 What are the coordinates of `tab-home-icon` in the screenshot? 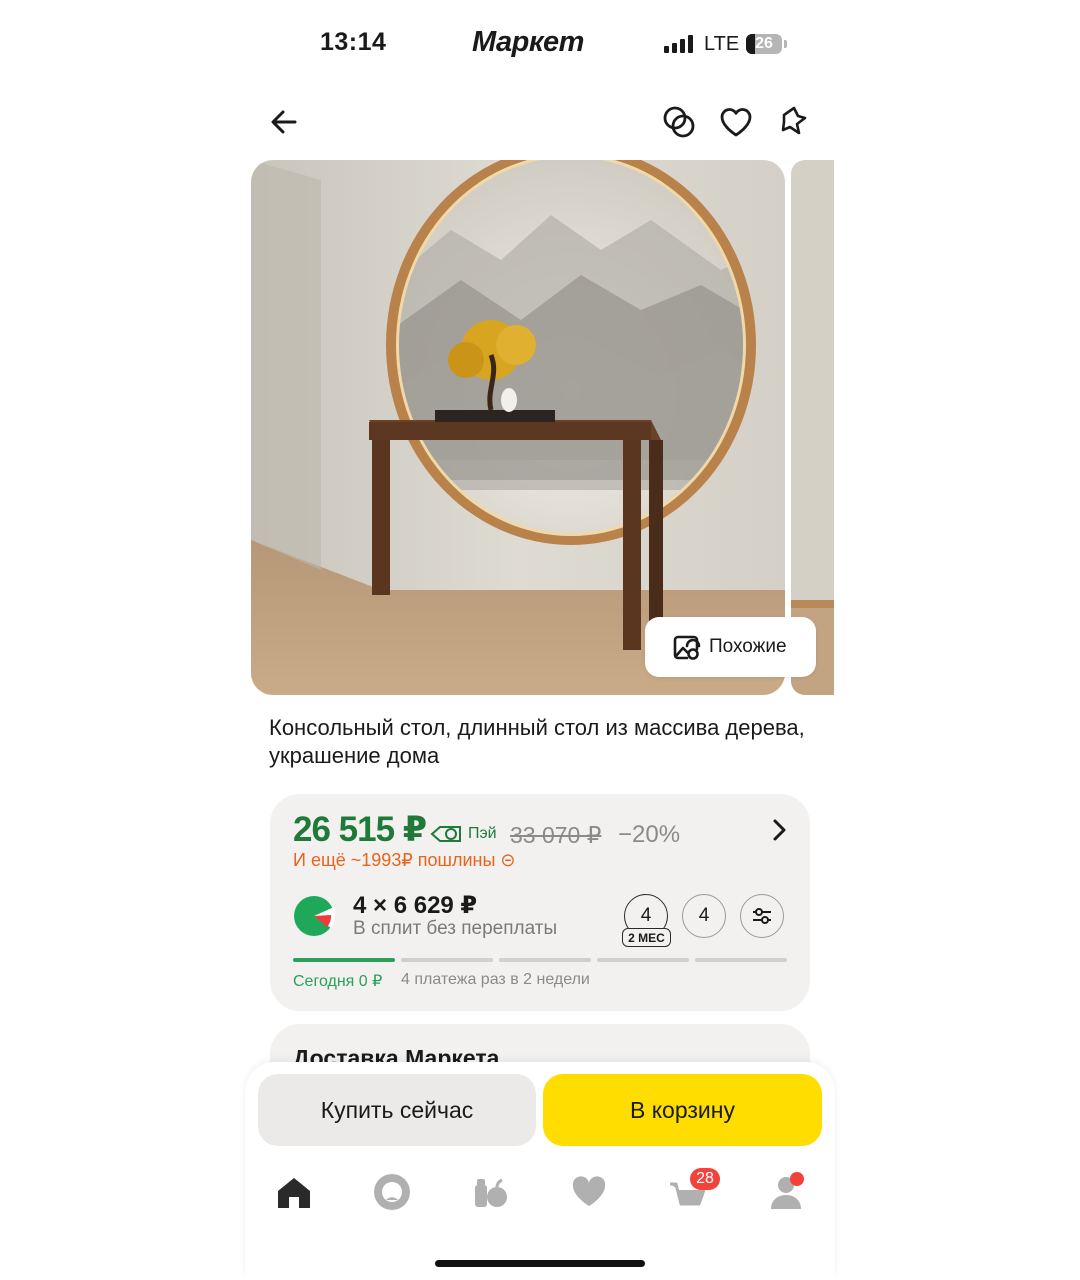 It's located at (294, 1192).